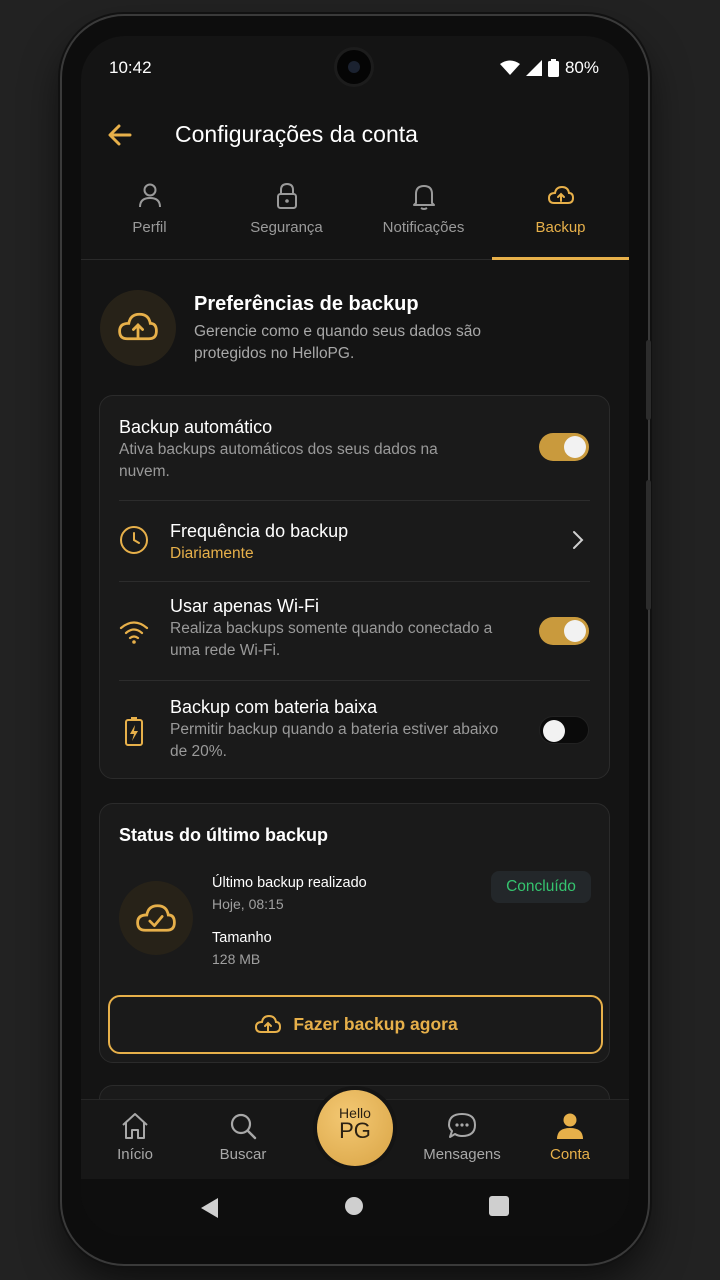 The width and height of the screenshot is (720, 1280). What do you see at coordinates (242, 938) in the screenshot?
I see `size-label: Tamanho` at bounding box center [242, 938].